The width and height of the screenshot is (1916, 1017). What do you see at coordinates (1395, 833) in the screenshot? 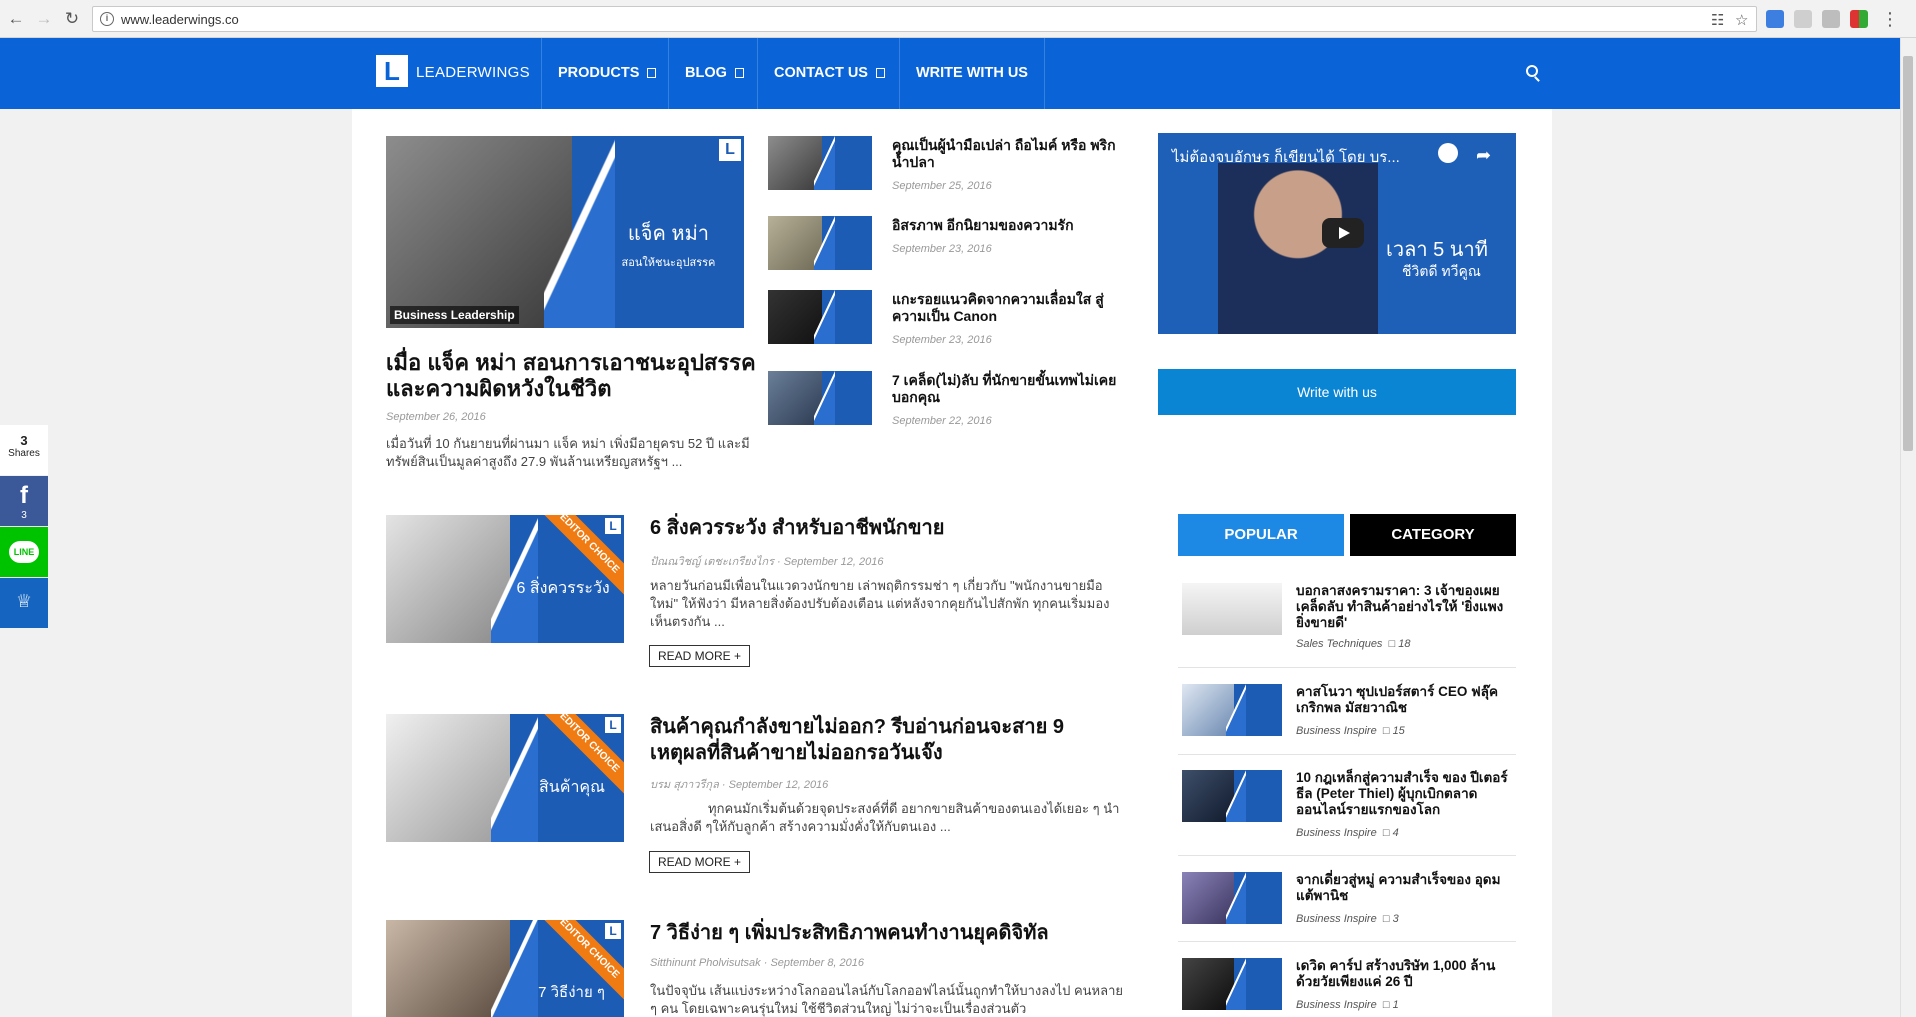
I see `comment-count: 4` at bounding box center [1395, 833].